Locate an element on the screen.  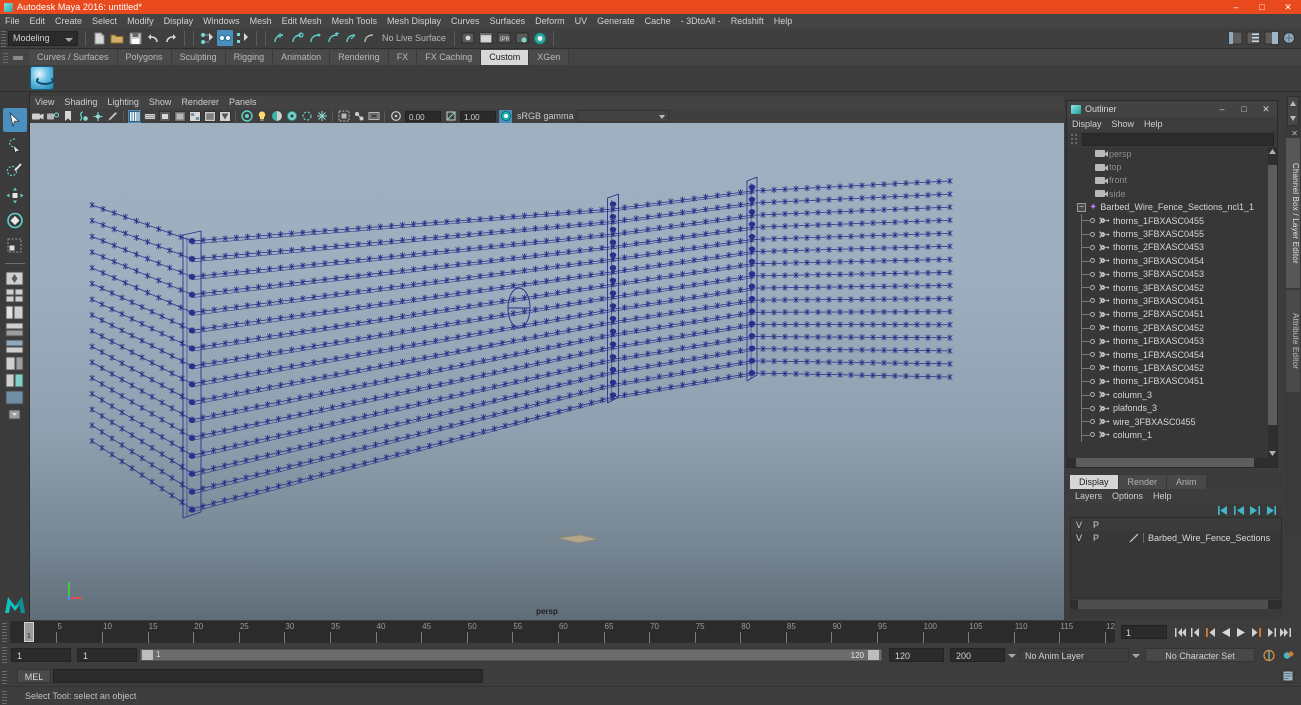
snap-to-point-icon is located at coordinates (315, 38).